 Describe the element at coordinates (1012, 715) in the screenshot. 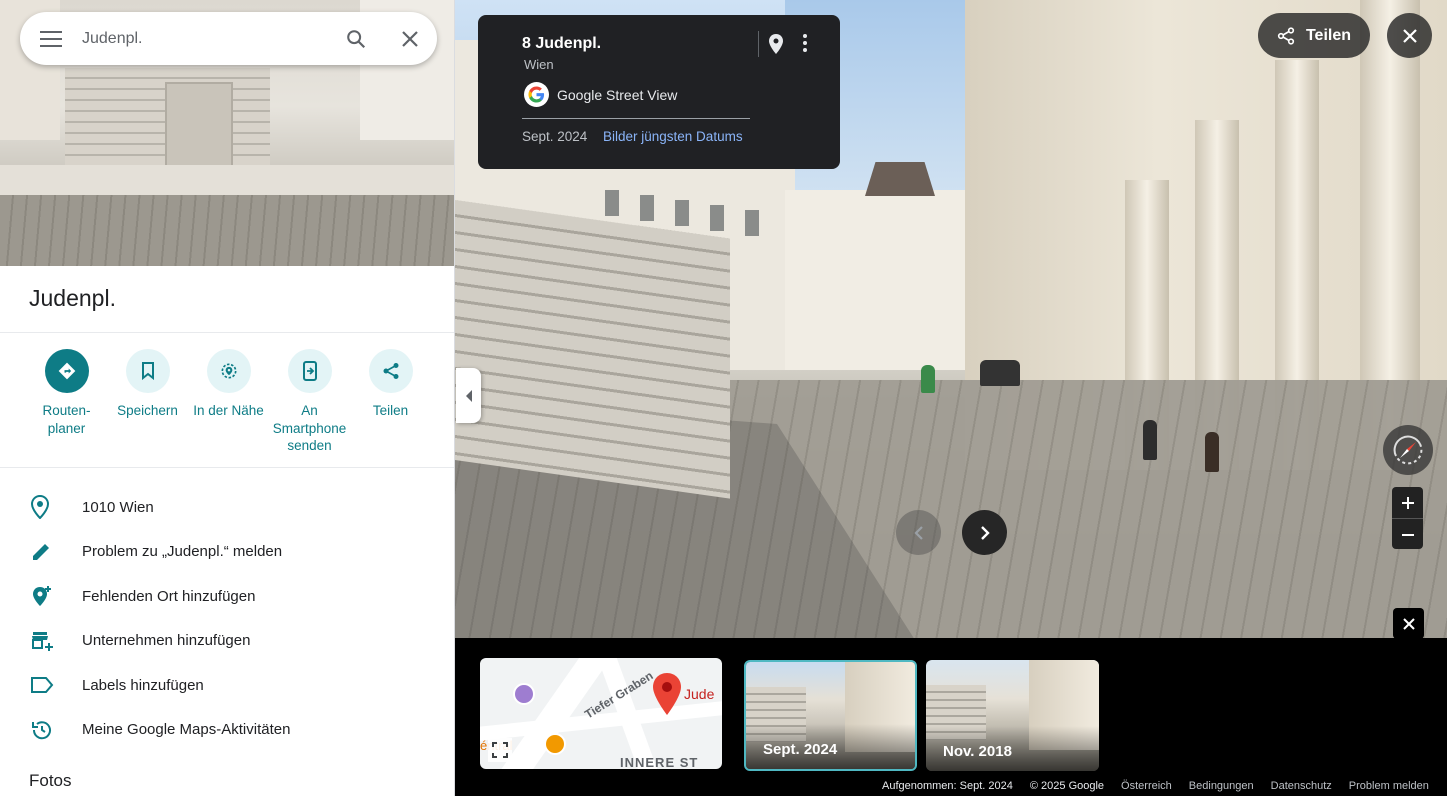

I see `timeline-thumbnail-2018: Nov. 2018` at that location.